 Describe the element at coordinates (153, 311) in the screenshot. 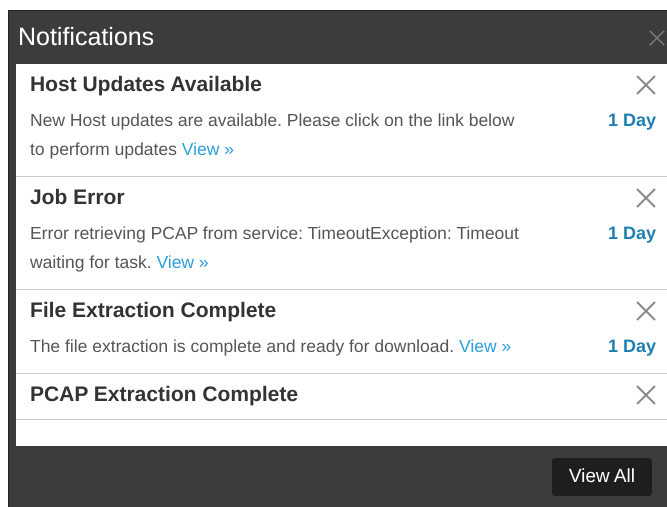

I see `notification-title: File Extraction Complete` at that location.